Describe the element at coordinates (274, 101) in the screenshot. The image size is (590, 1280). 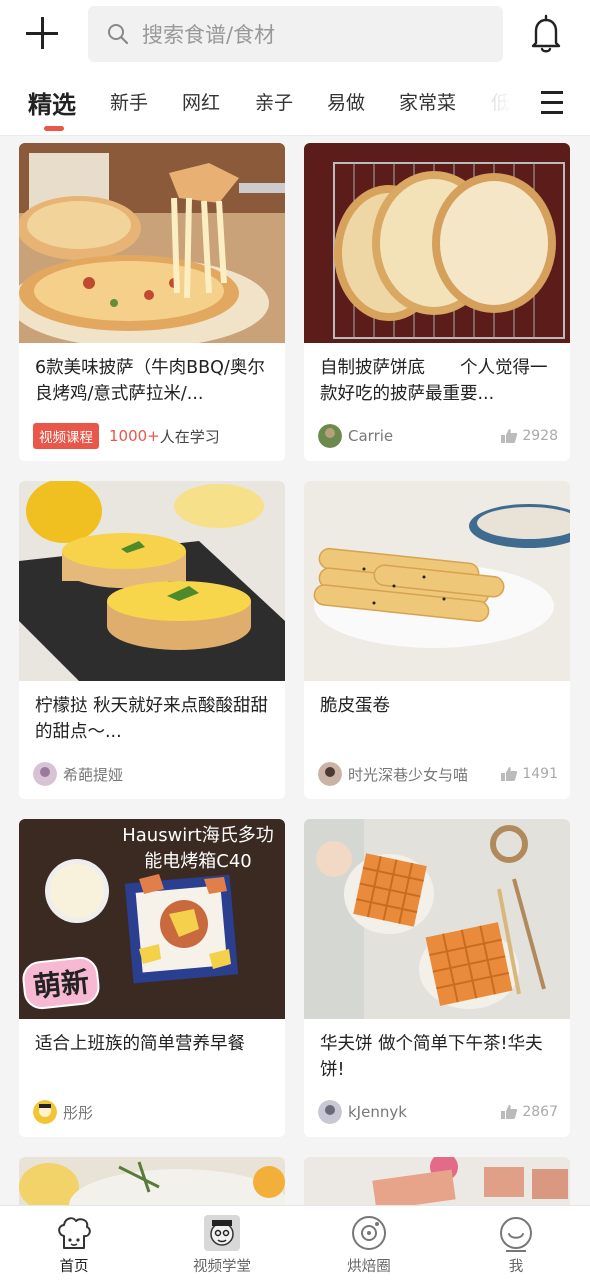
I see `tab-family: 亲子` at that location.